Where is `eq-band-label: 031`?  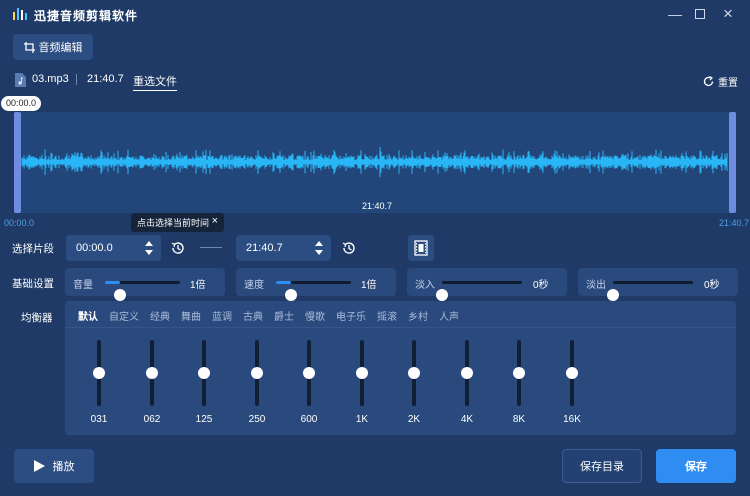 eq-band-label: 031 is located at coordinates (99, 419).